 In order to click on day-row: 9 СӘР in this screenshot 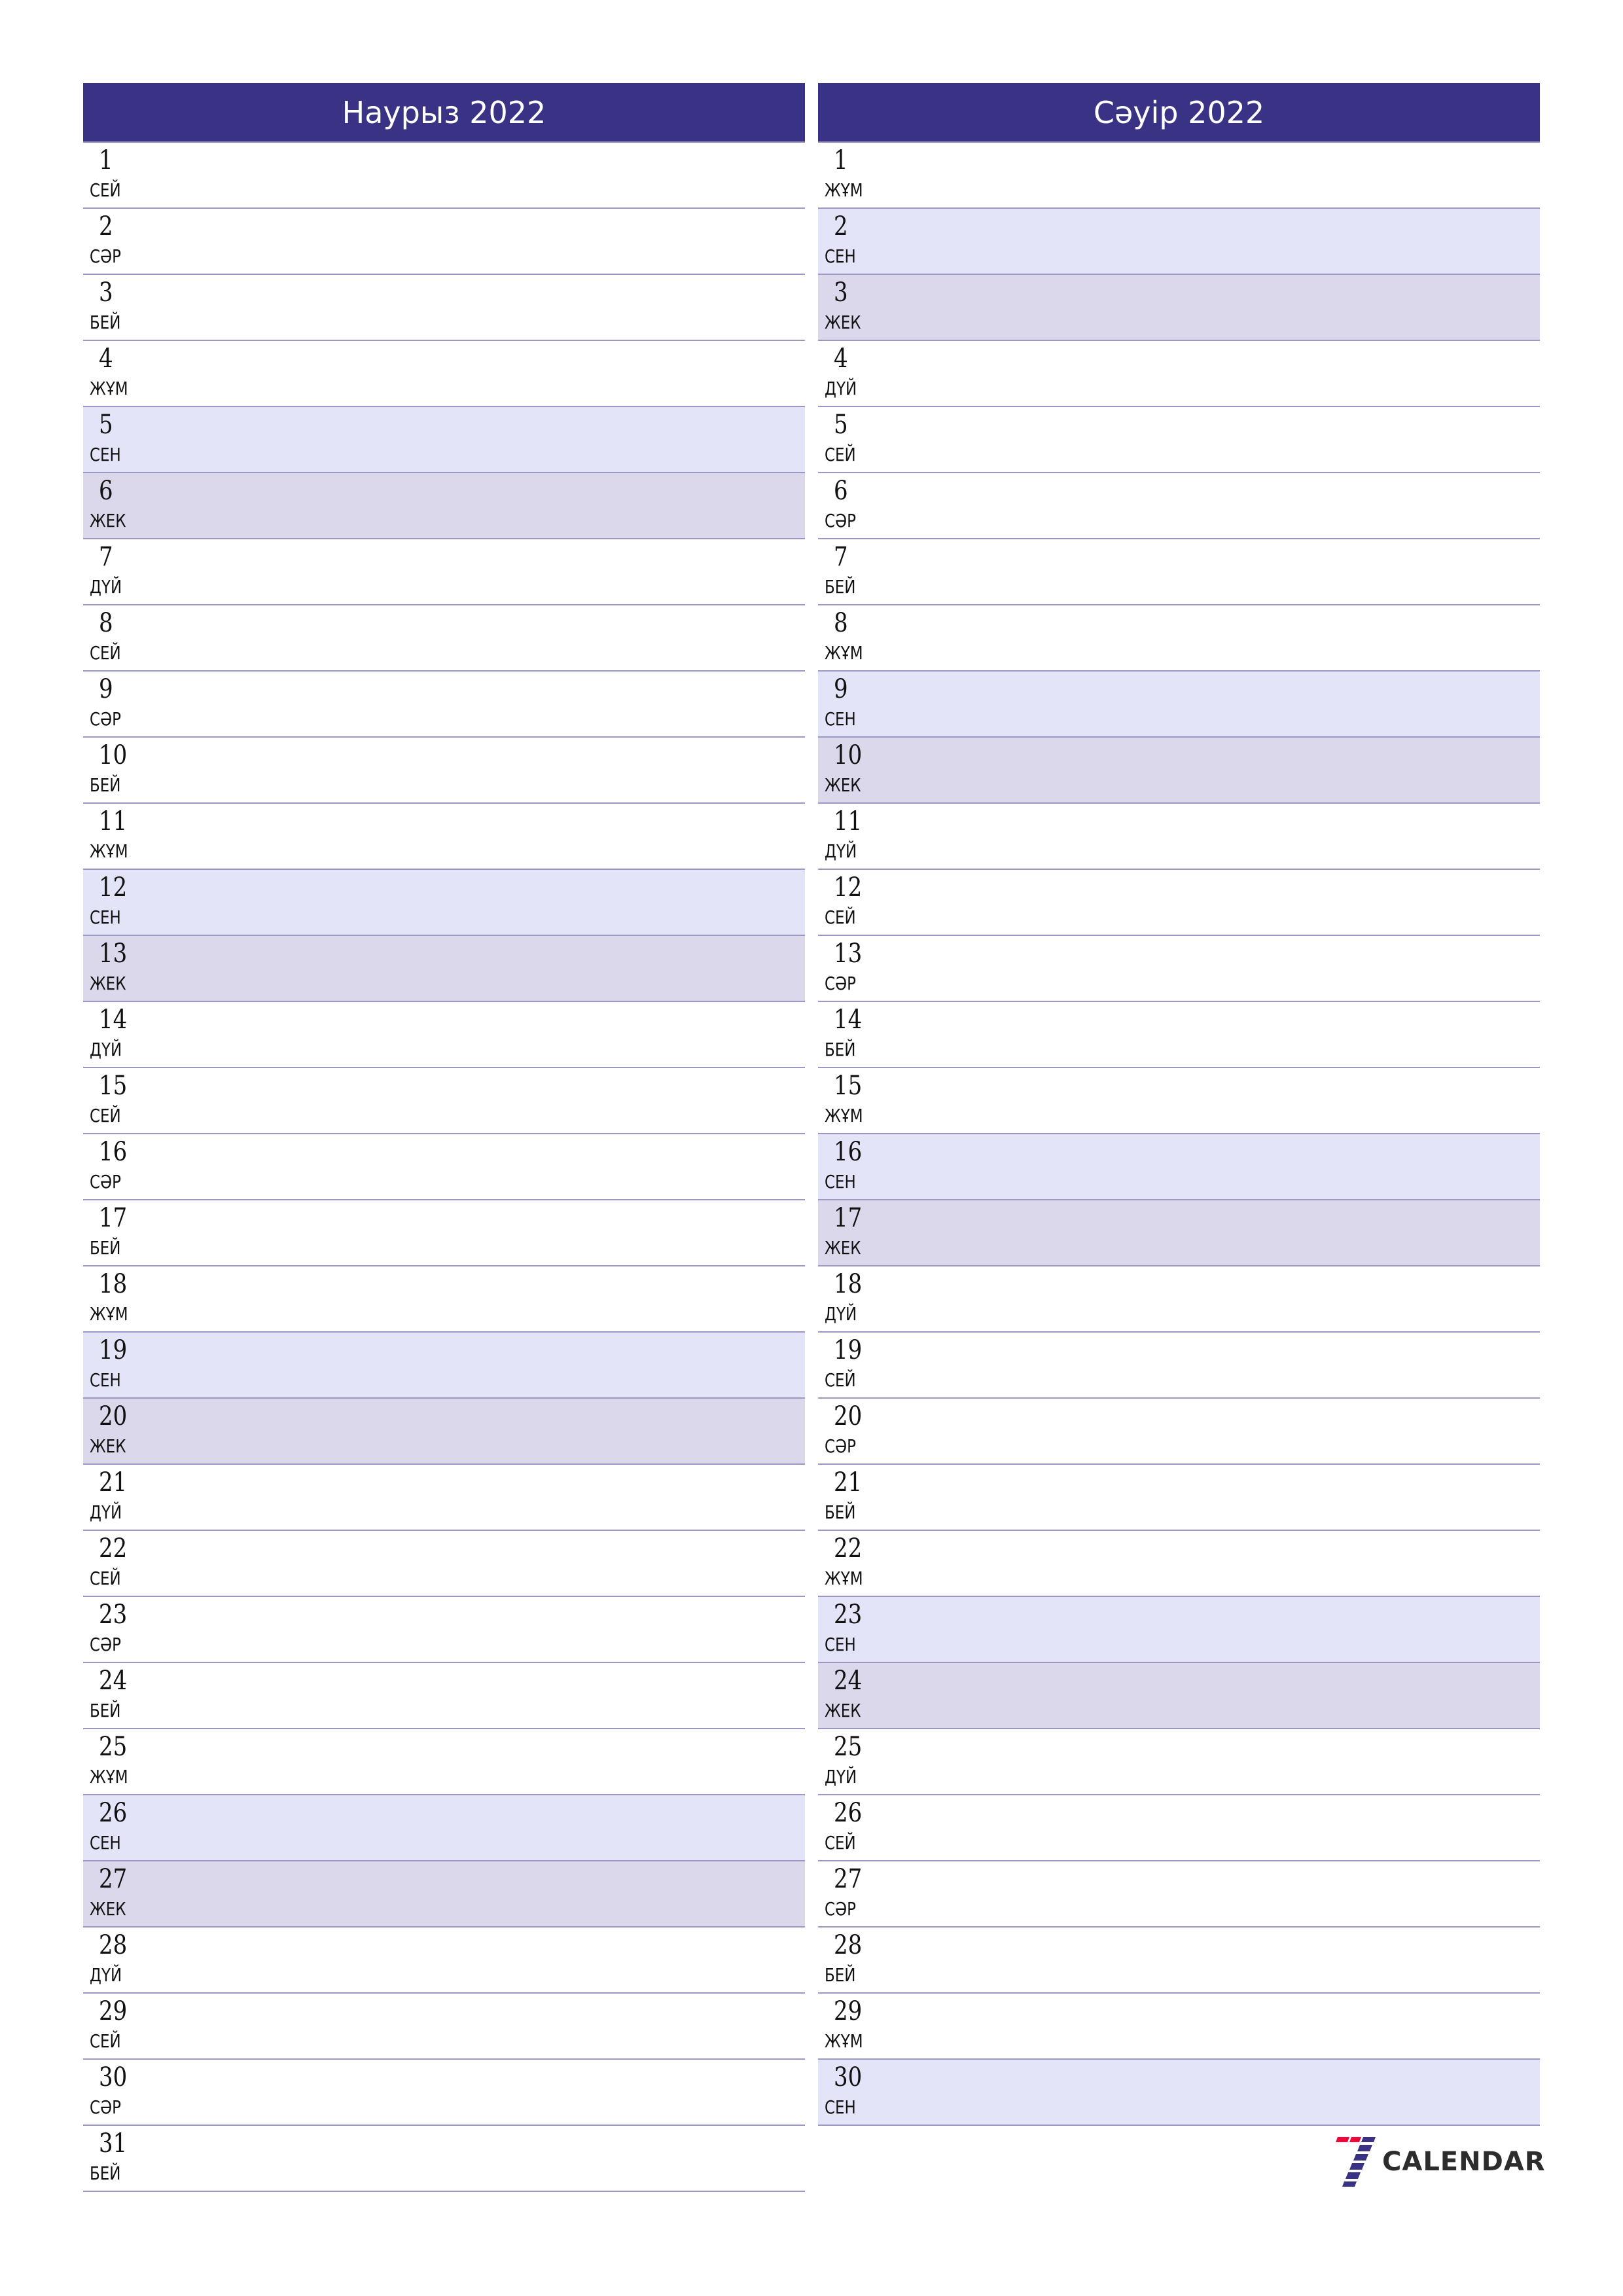, I will do `click(444, 705)`.